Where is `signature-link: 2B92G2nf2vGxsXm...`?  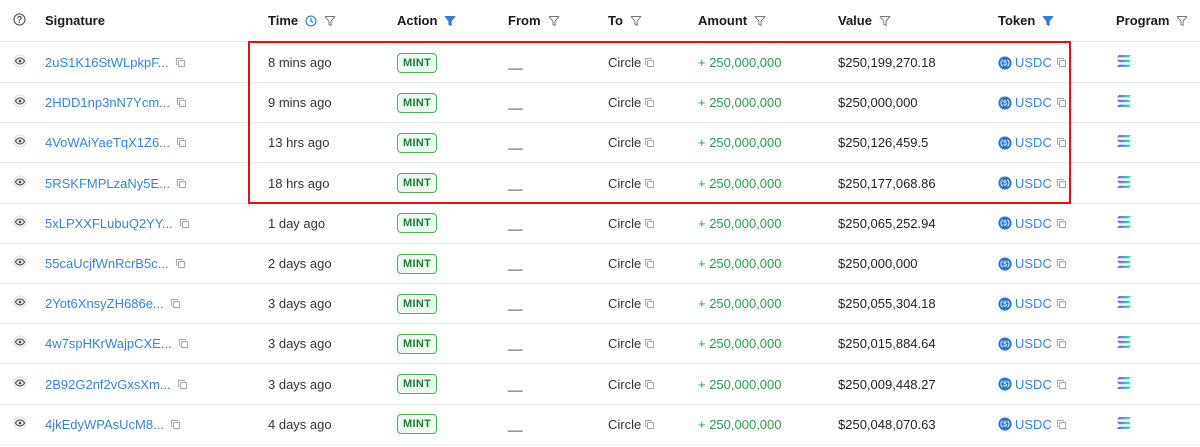
signature-link: 2B92G2nf2vGxsXm... is located at coordinates (108, 384).